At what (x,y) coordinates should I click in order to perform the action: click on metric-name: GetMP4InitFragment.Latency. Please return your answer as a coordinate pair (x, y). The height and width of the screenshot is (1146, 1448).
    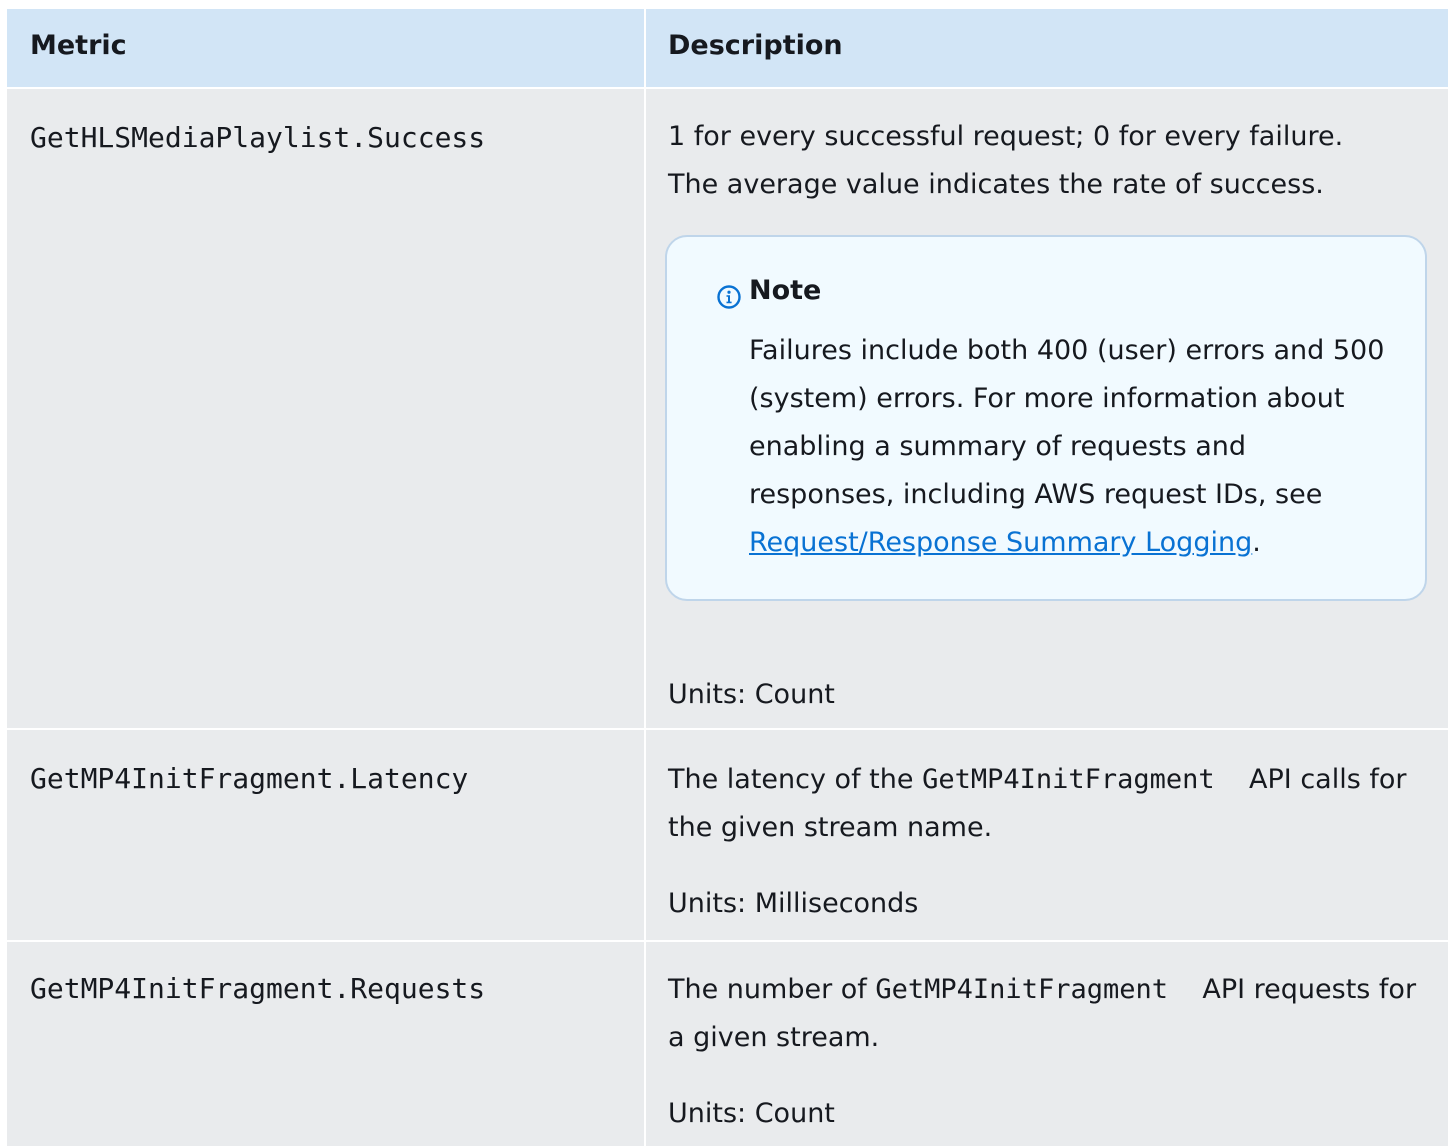
    Looking at the image, I should click on (249, 778).